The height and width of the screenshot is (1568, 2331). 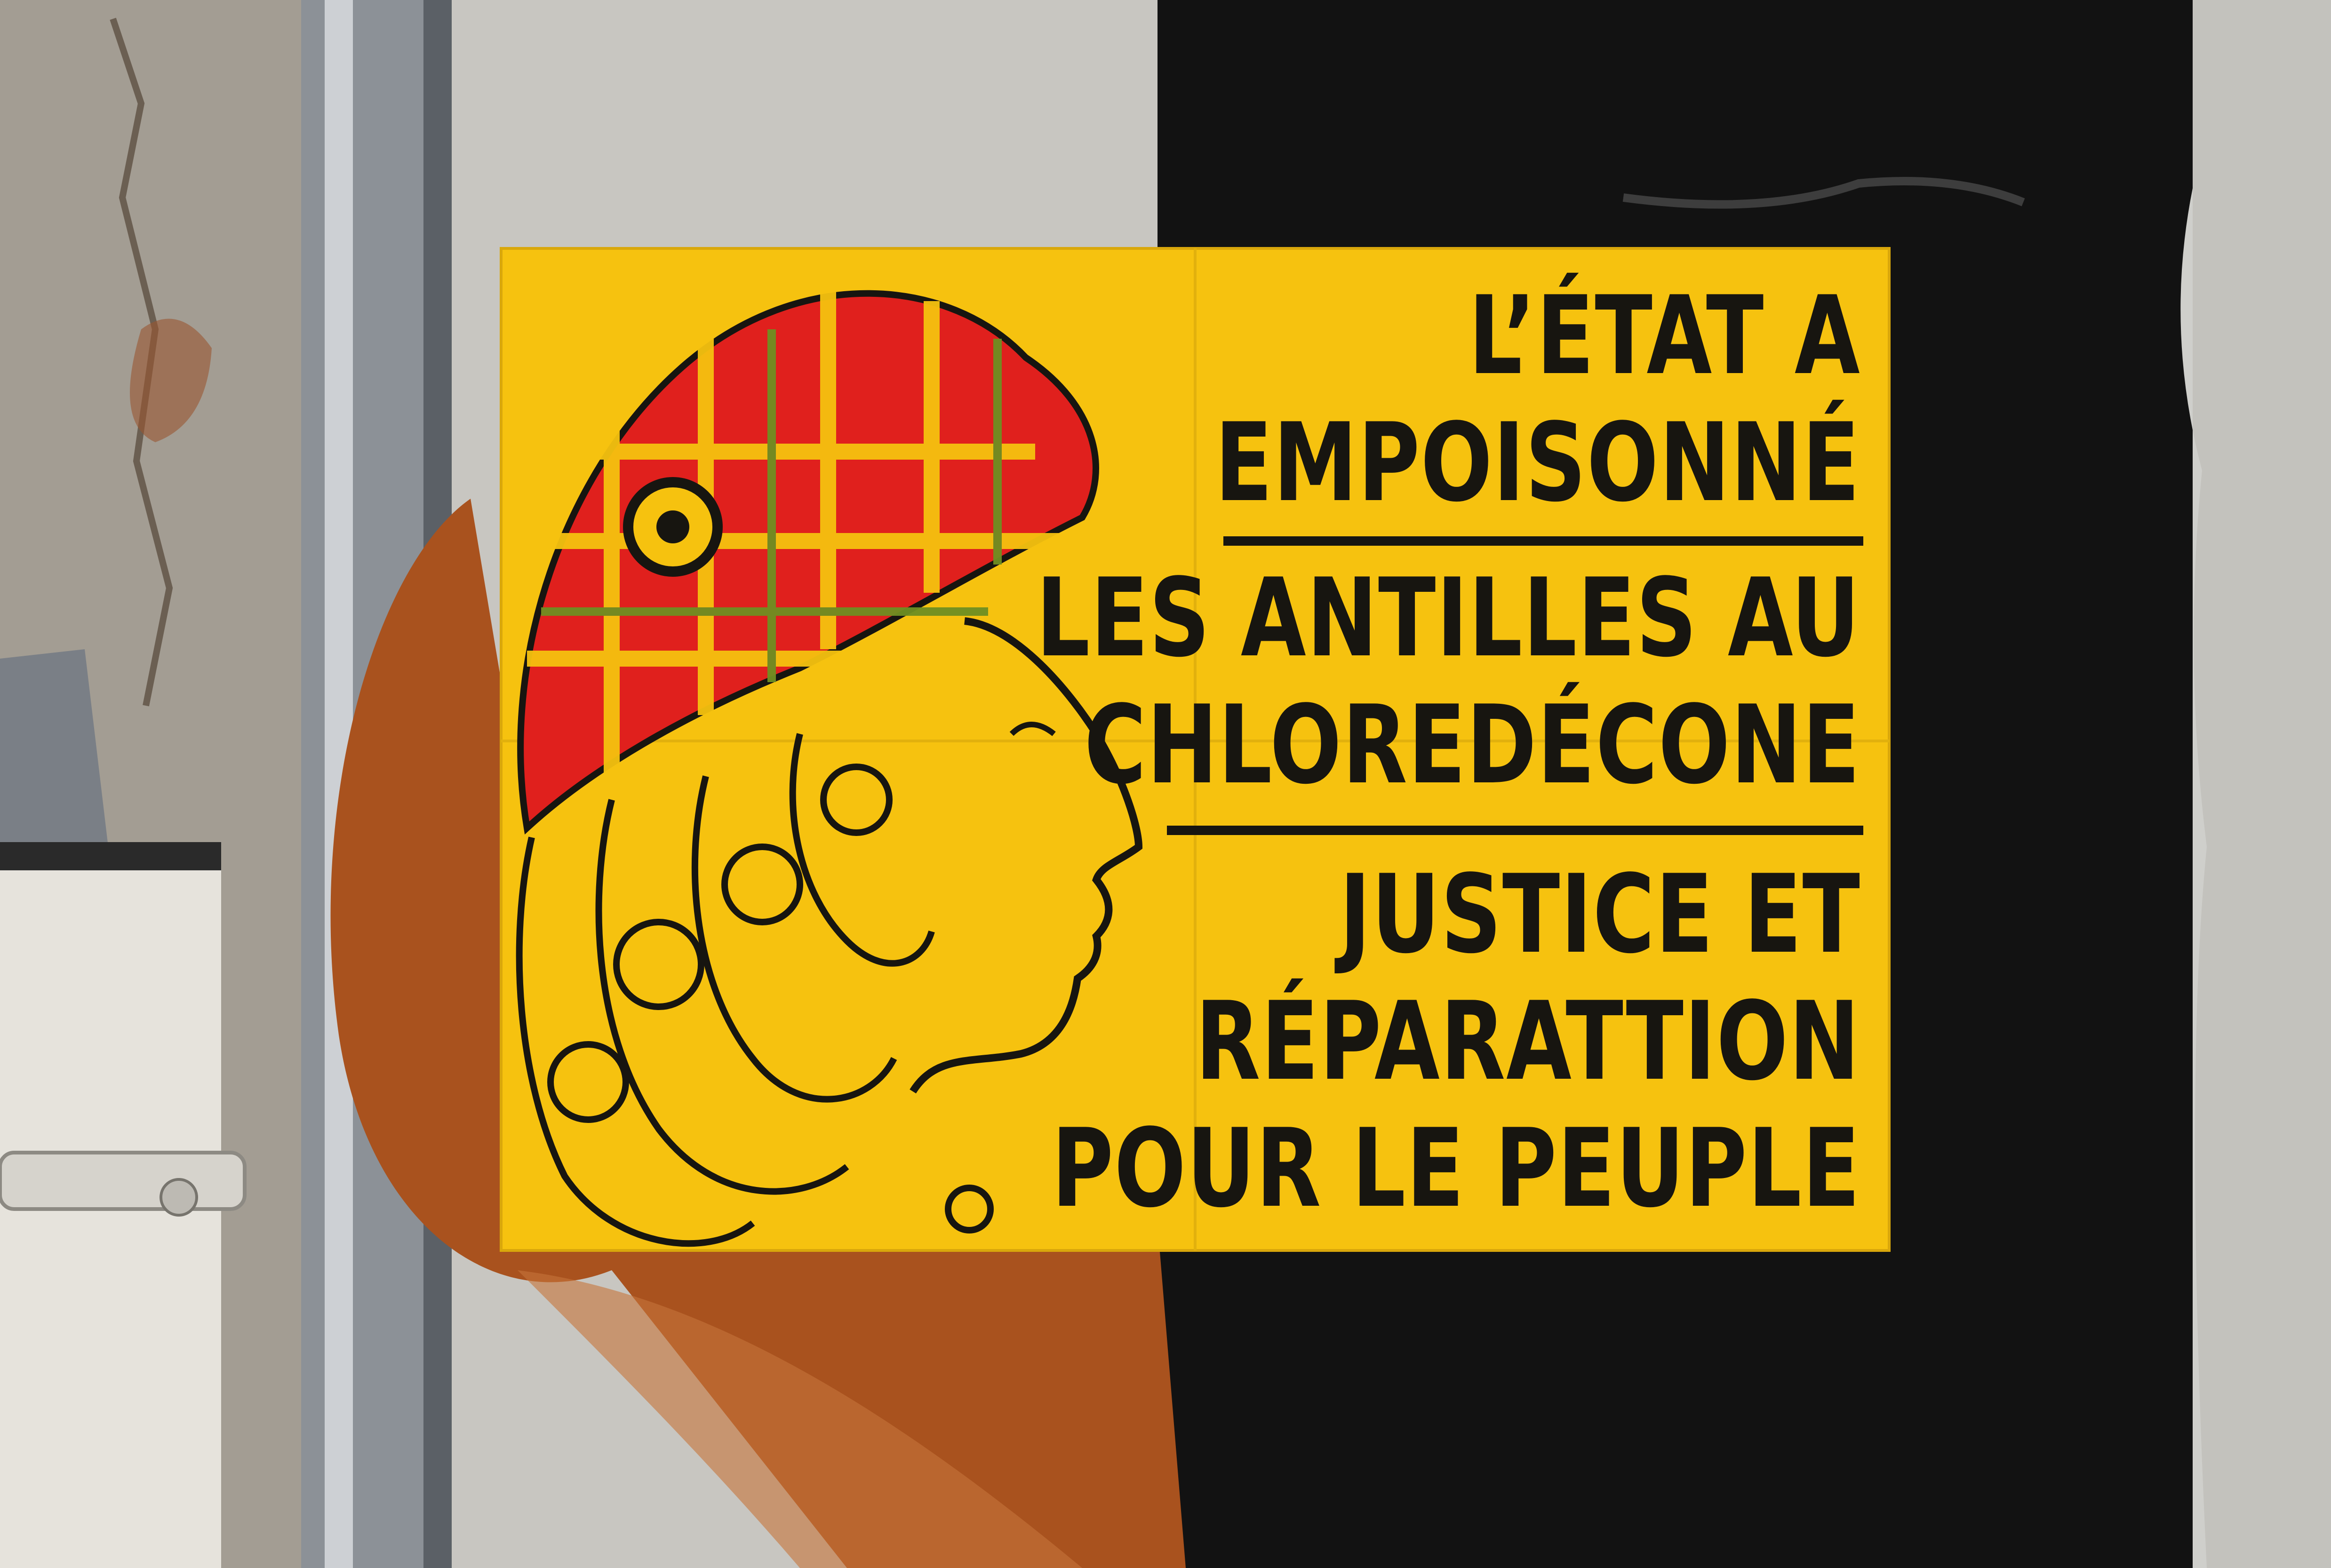 I want to click on headline-line-4: CHLOREDÉCONE, so click(x=1472, y=745).